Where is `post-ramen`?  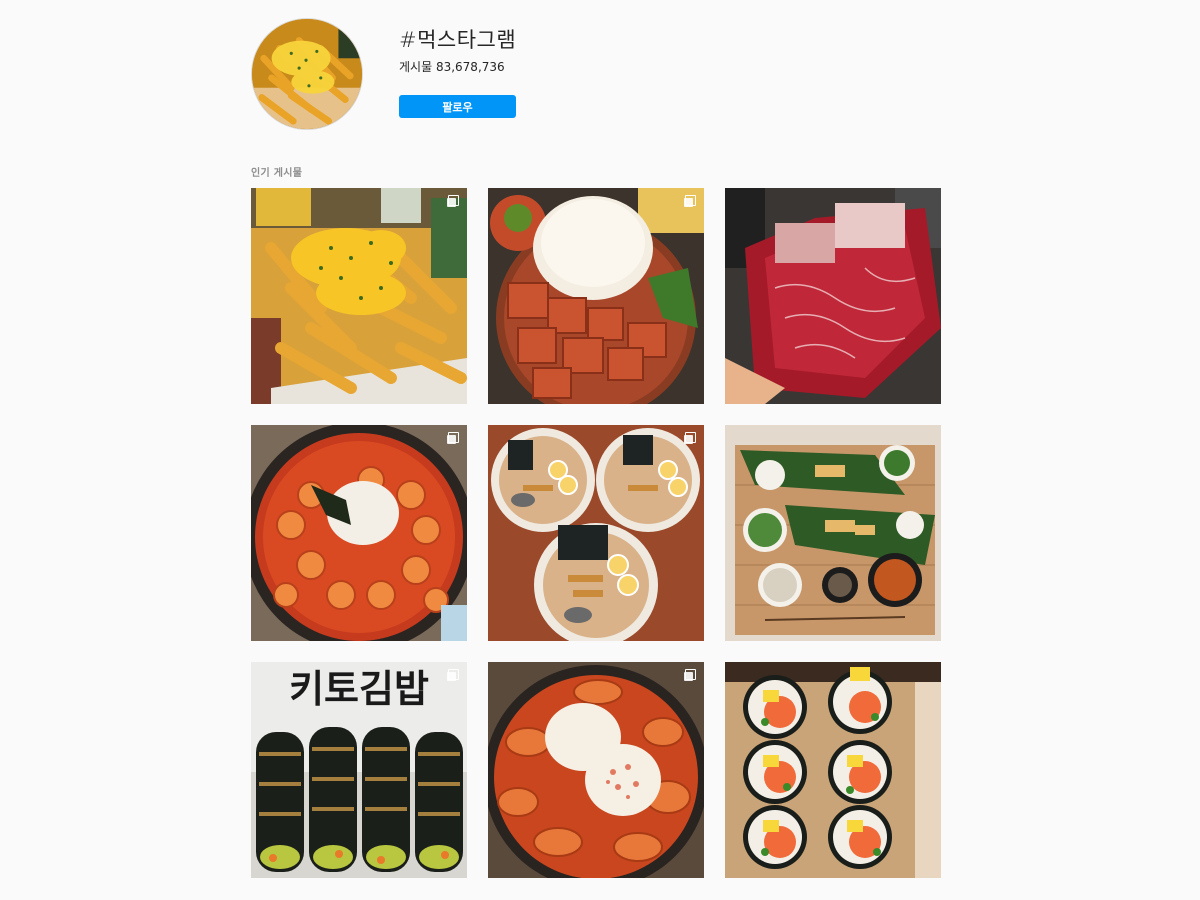 post-ramen is located at coordinates (596, 533).